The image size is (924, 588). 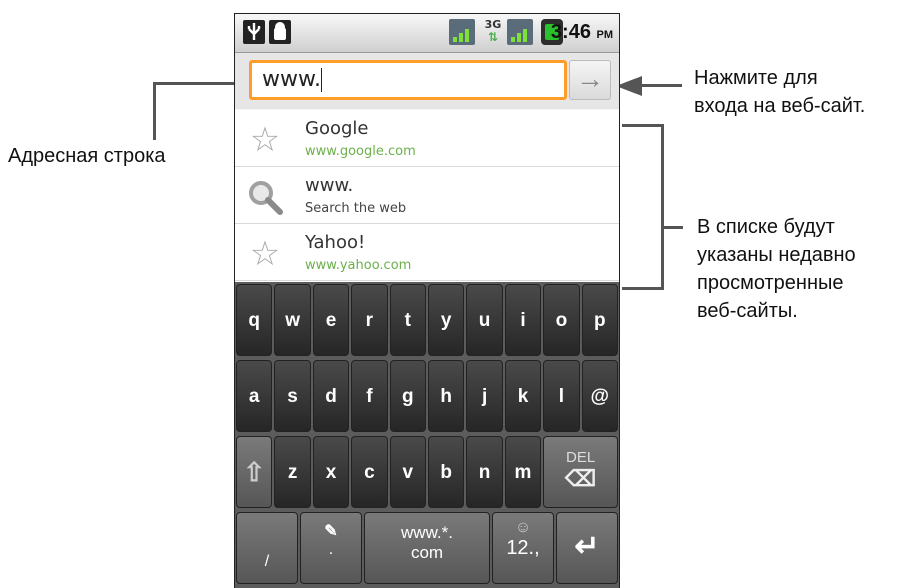 I want to click on symbols-key: ☺ 12.,, so click(x=523, y=548).